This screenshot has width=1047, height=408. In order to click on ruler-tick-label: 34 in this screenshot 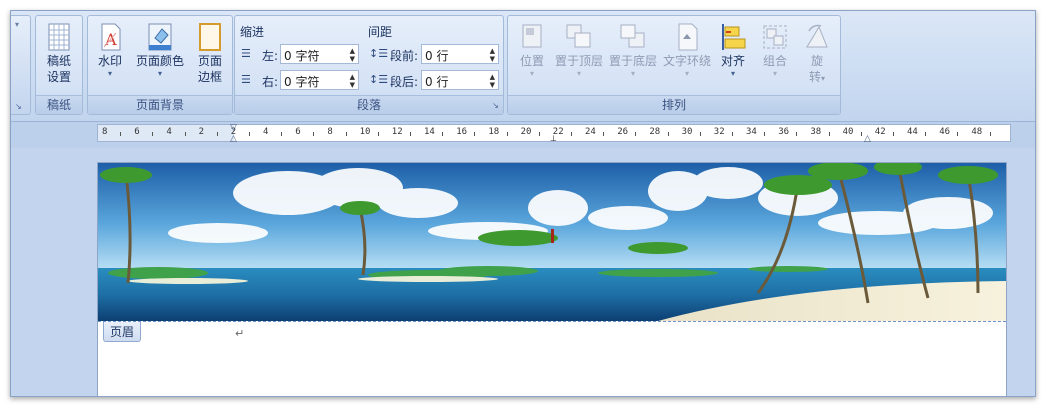, I will do `click(751, 132)`.